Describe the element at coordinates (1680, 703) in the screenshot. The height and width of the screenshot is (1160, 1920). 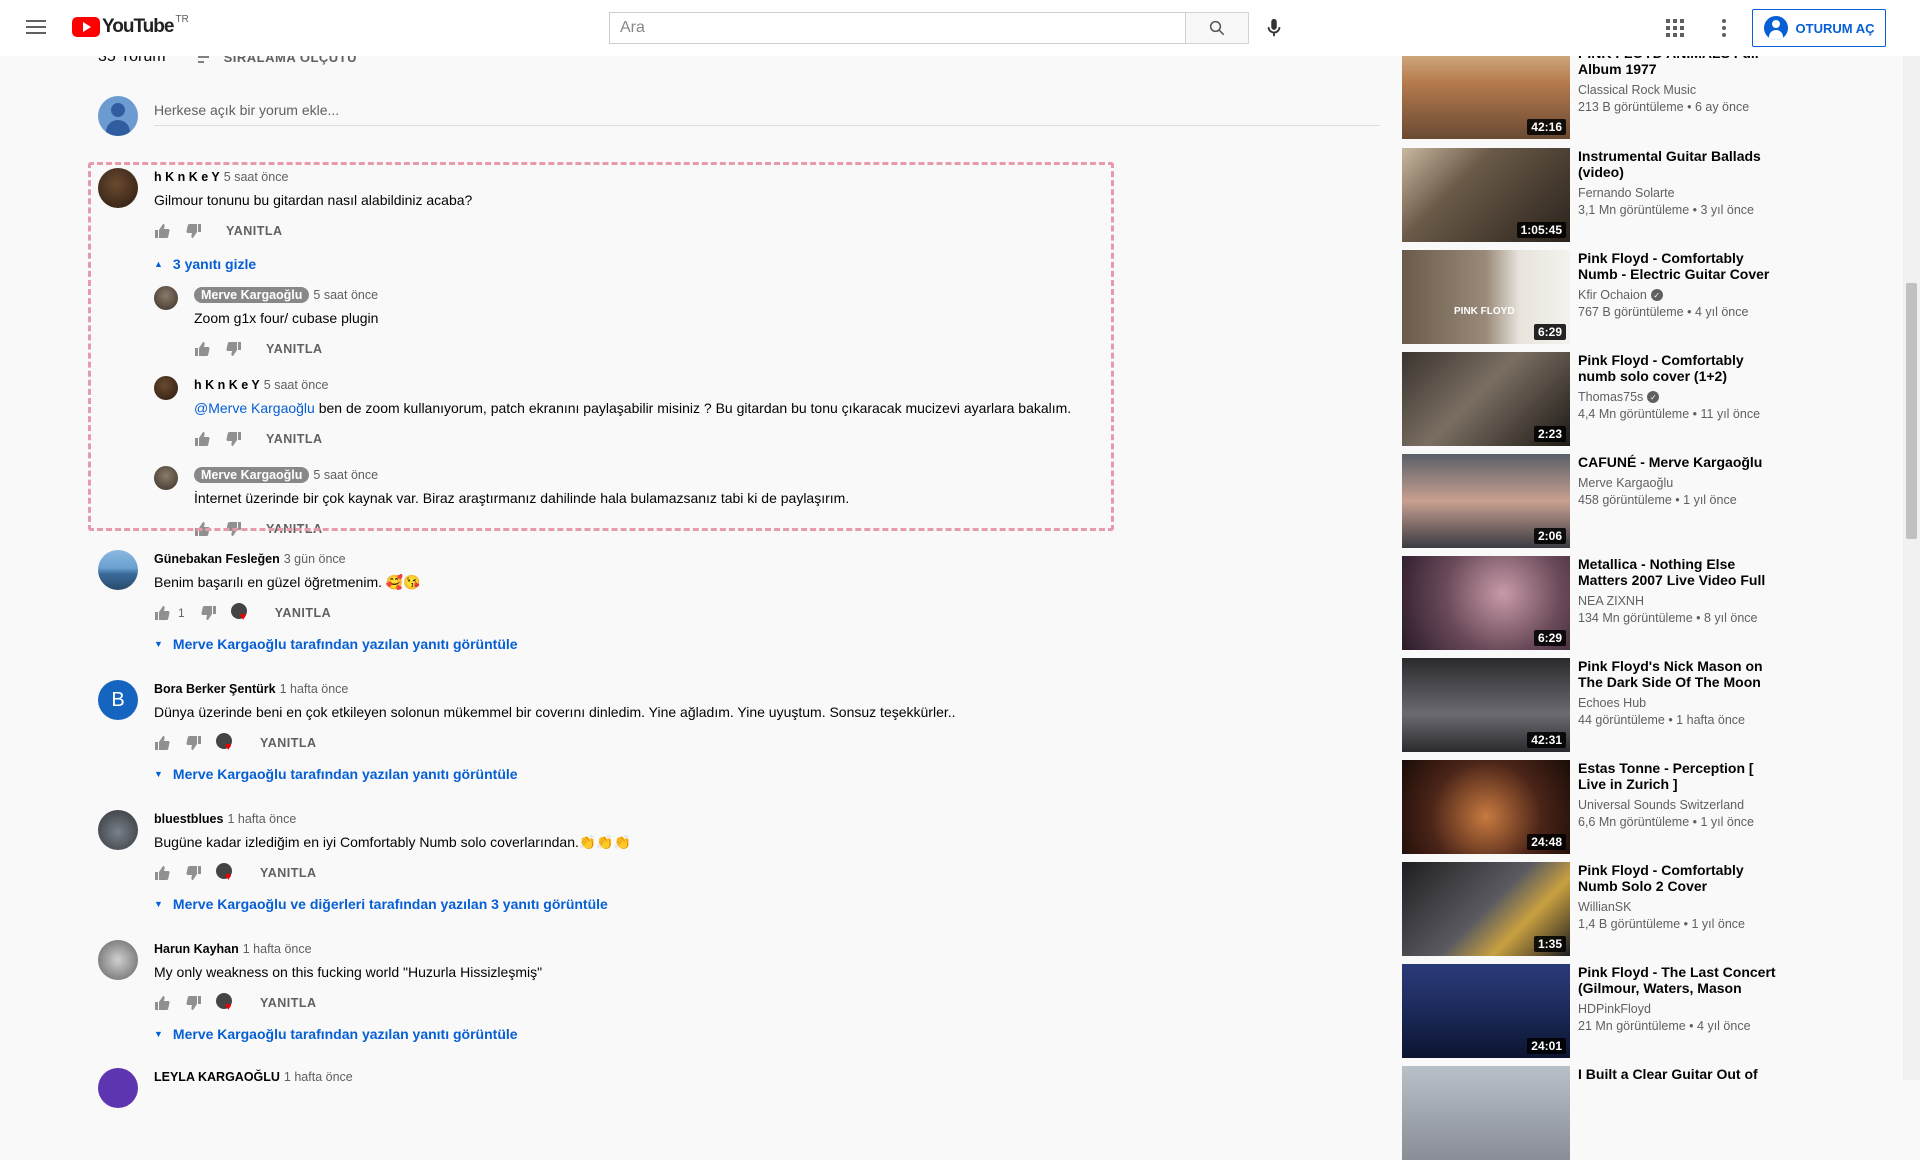
I see `video-channel: Echoes Hub` at that location.